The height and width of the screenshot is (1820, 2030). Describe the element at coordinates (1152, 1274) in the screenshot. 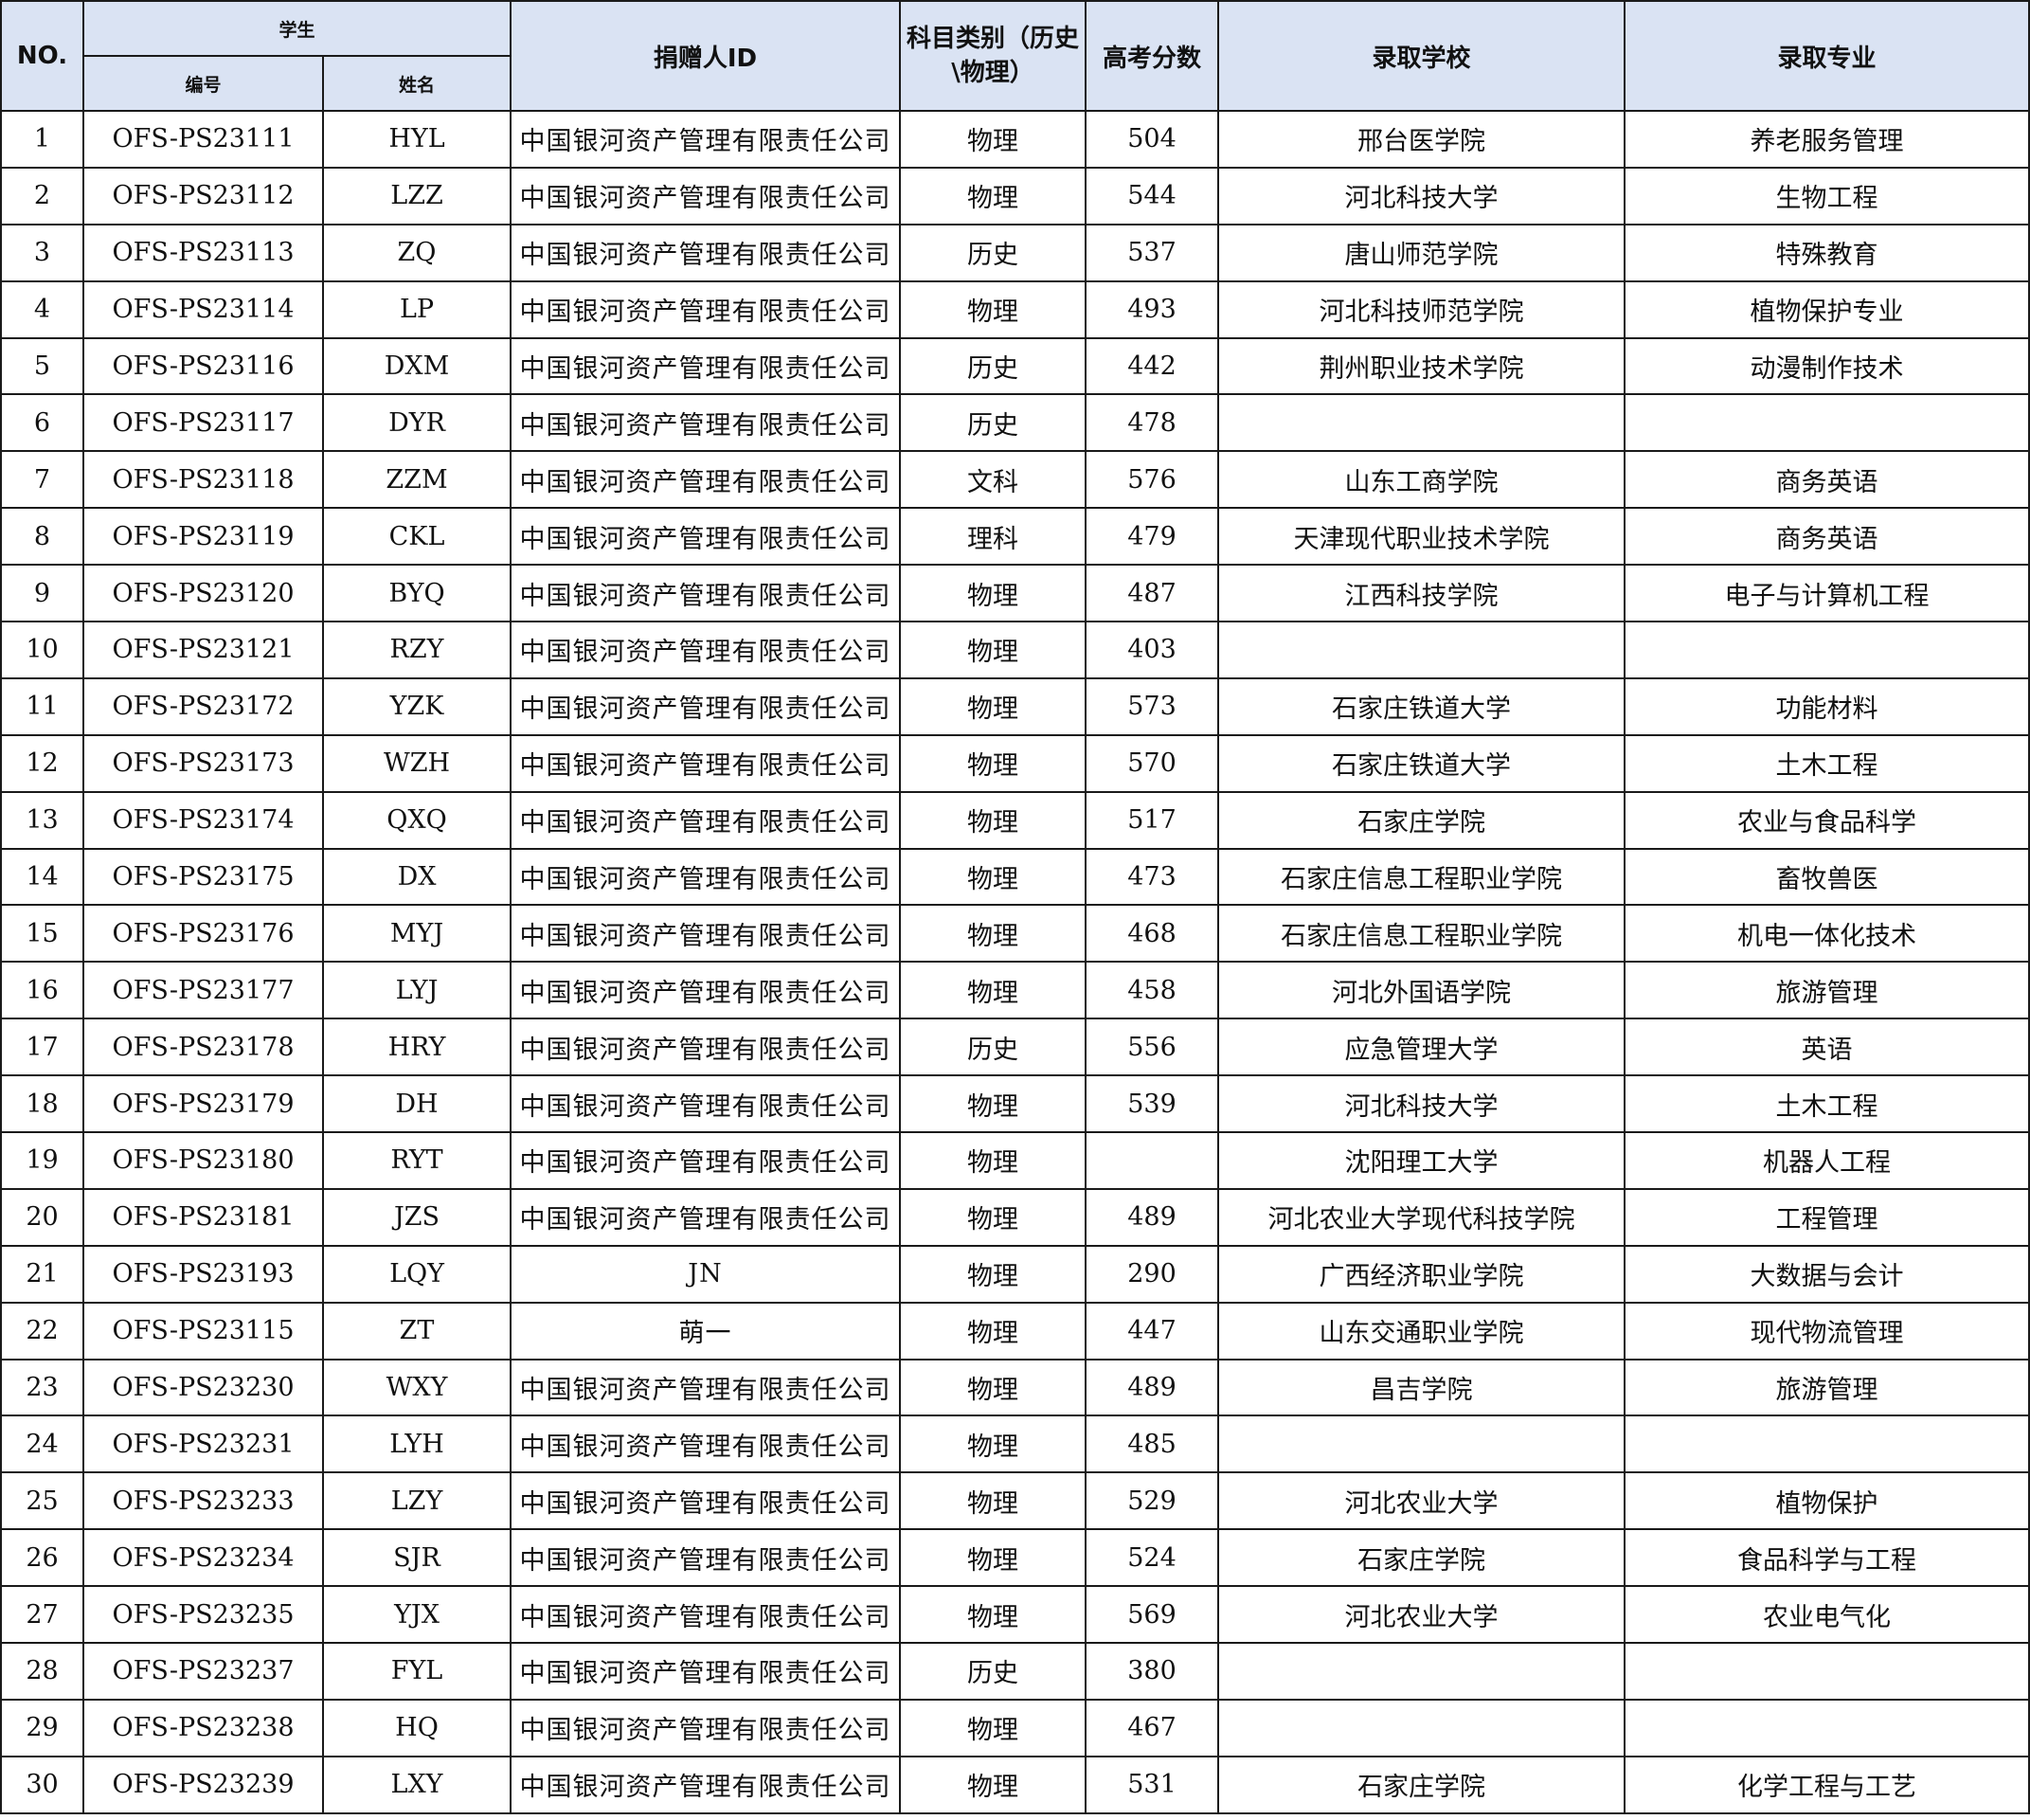

I see `cell-score: 290` at that location.